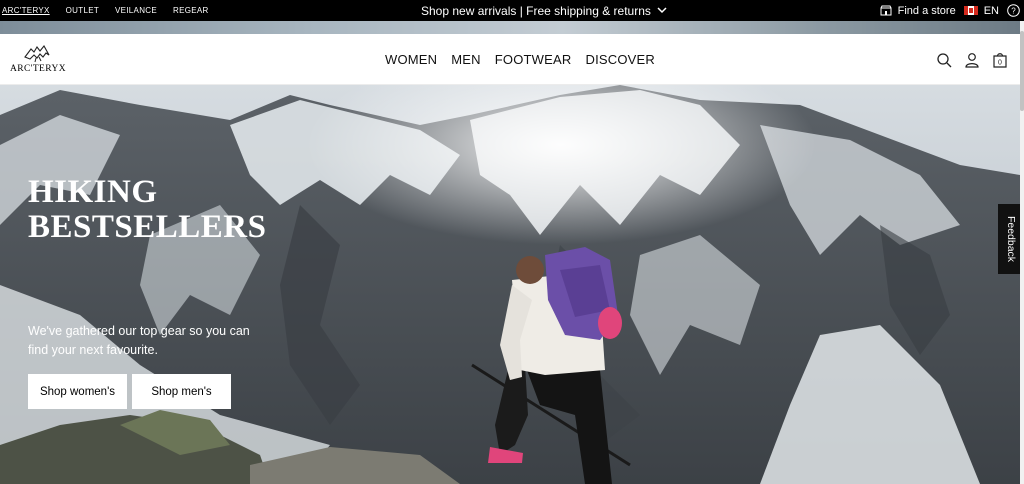 This screenshot has height=484, width=1024. I want to click on archaeopteryx-icon, so click(37, 54).